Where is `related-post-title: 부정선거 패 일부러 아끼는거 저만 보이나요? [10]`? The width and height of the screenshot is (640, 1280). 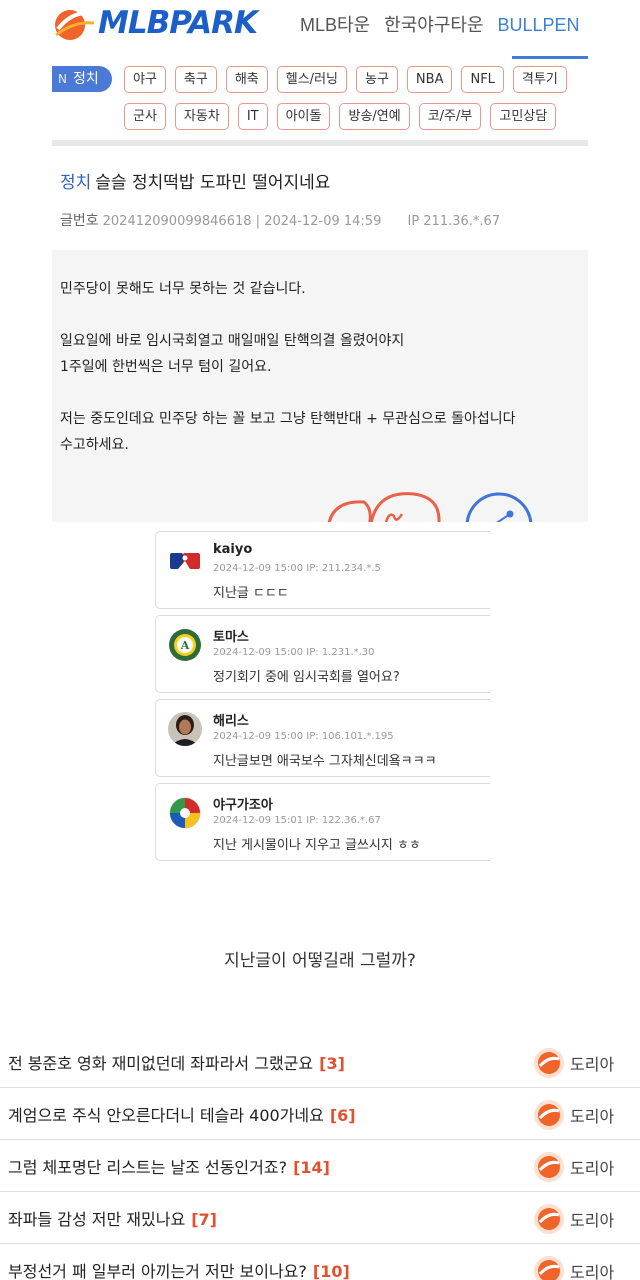
related-post-title: 부정선거 패 일부러 아끼는거 저만 보이나요? [10] is located at coordinates (179, 1269).